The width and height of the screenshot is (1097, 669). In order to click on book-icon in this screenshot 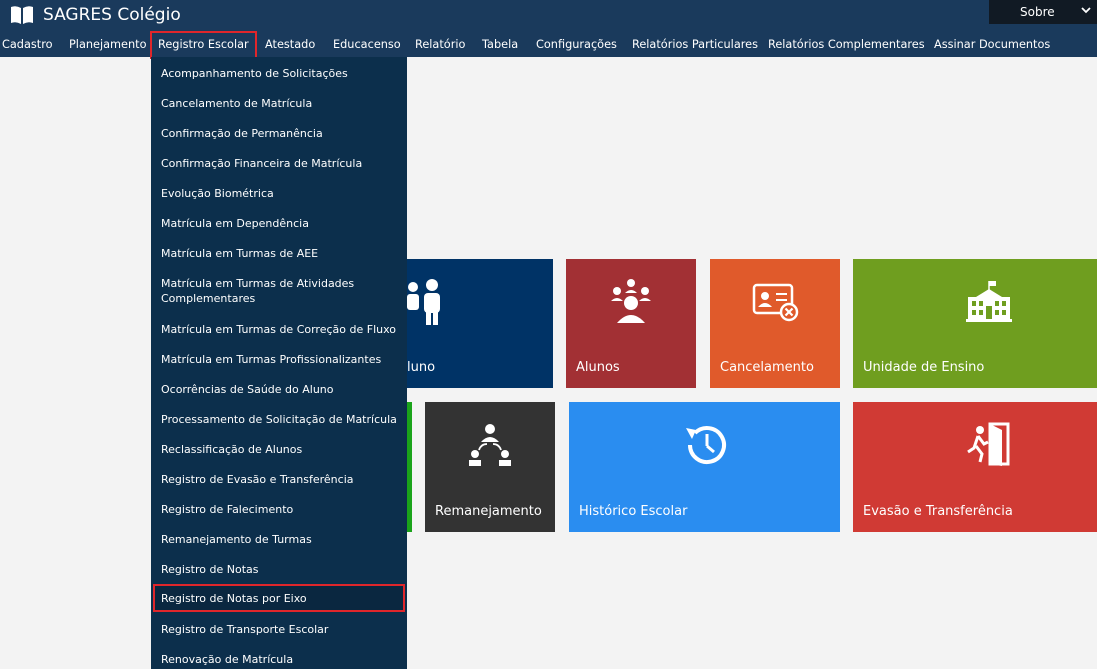, I will do `click(22, 15)`.